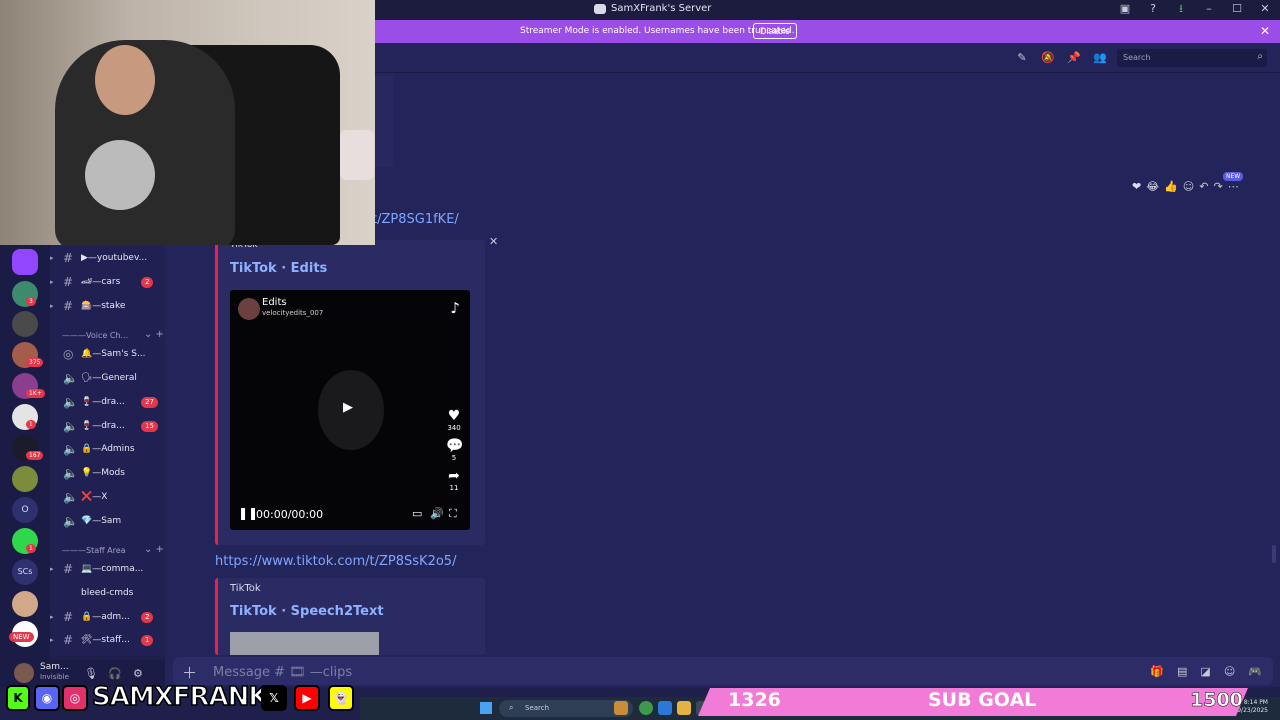 The width and height of the screenshot is (1280, 720). What do you see at coordinates (1192, 58) in the screenshot?
I see `search-input: Search ⌕` at bounding box center [1192, 58].